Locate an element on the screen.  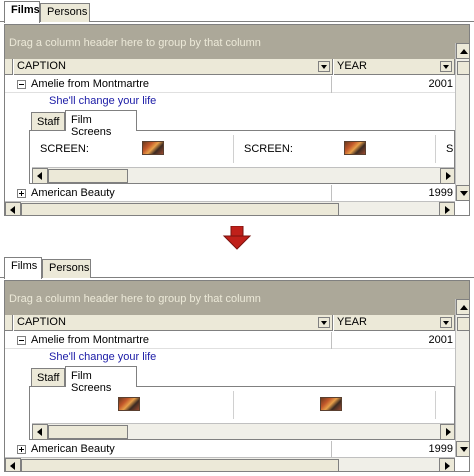
film-screens-panel is located at coordinates (242, 413).